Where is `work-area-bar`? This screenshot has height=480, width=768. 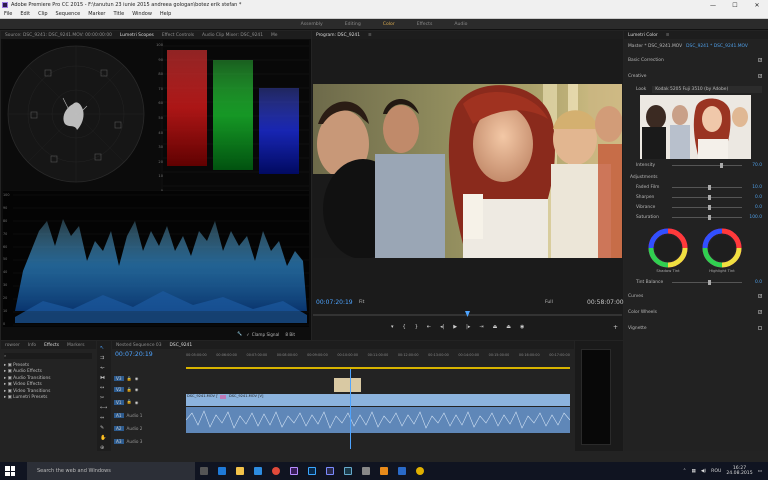
work-area-bar is located at coordinates (378, 368).